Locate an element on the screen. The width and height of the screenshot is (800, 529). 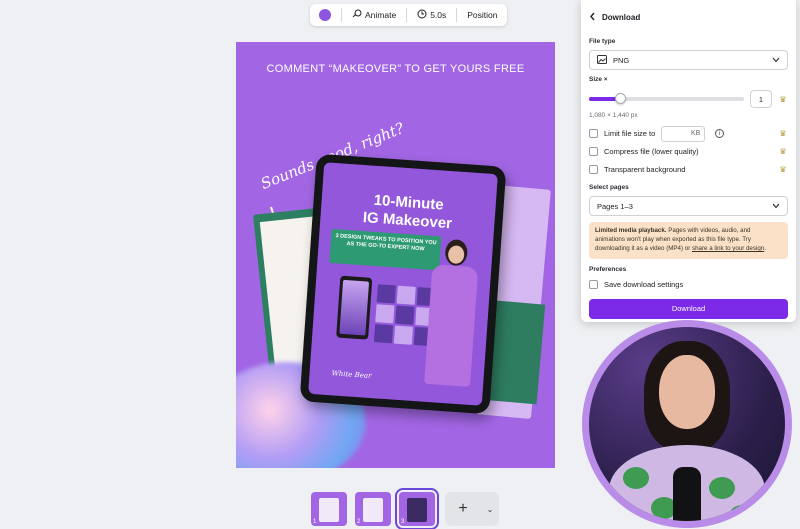
transparent-checkbox is located at coordinates (593, 169).